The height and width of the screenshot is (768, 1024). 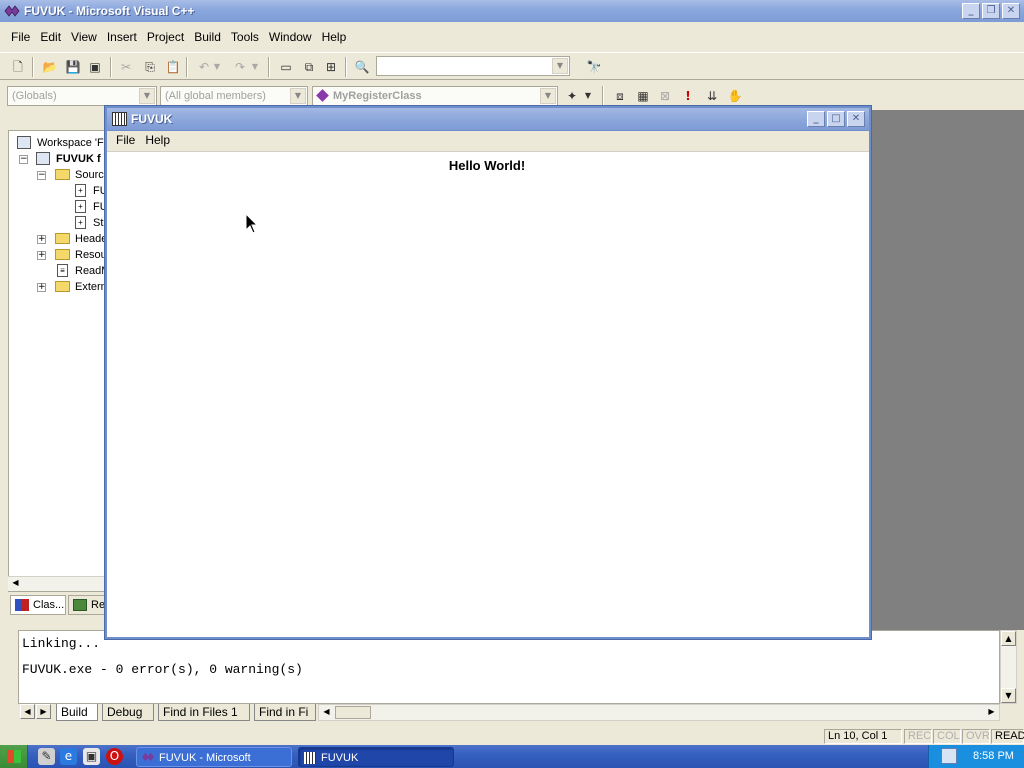 I want to click on scroll-up-icon: ▲, so click(x=1008, y=638).